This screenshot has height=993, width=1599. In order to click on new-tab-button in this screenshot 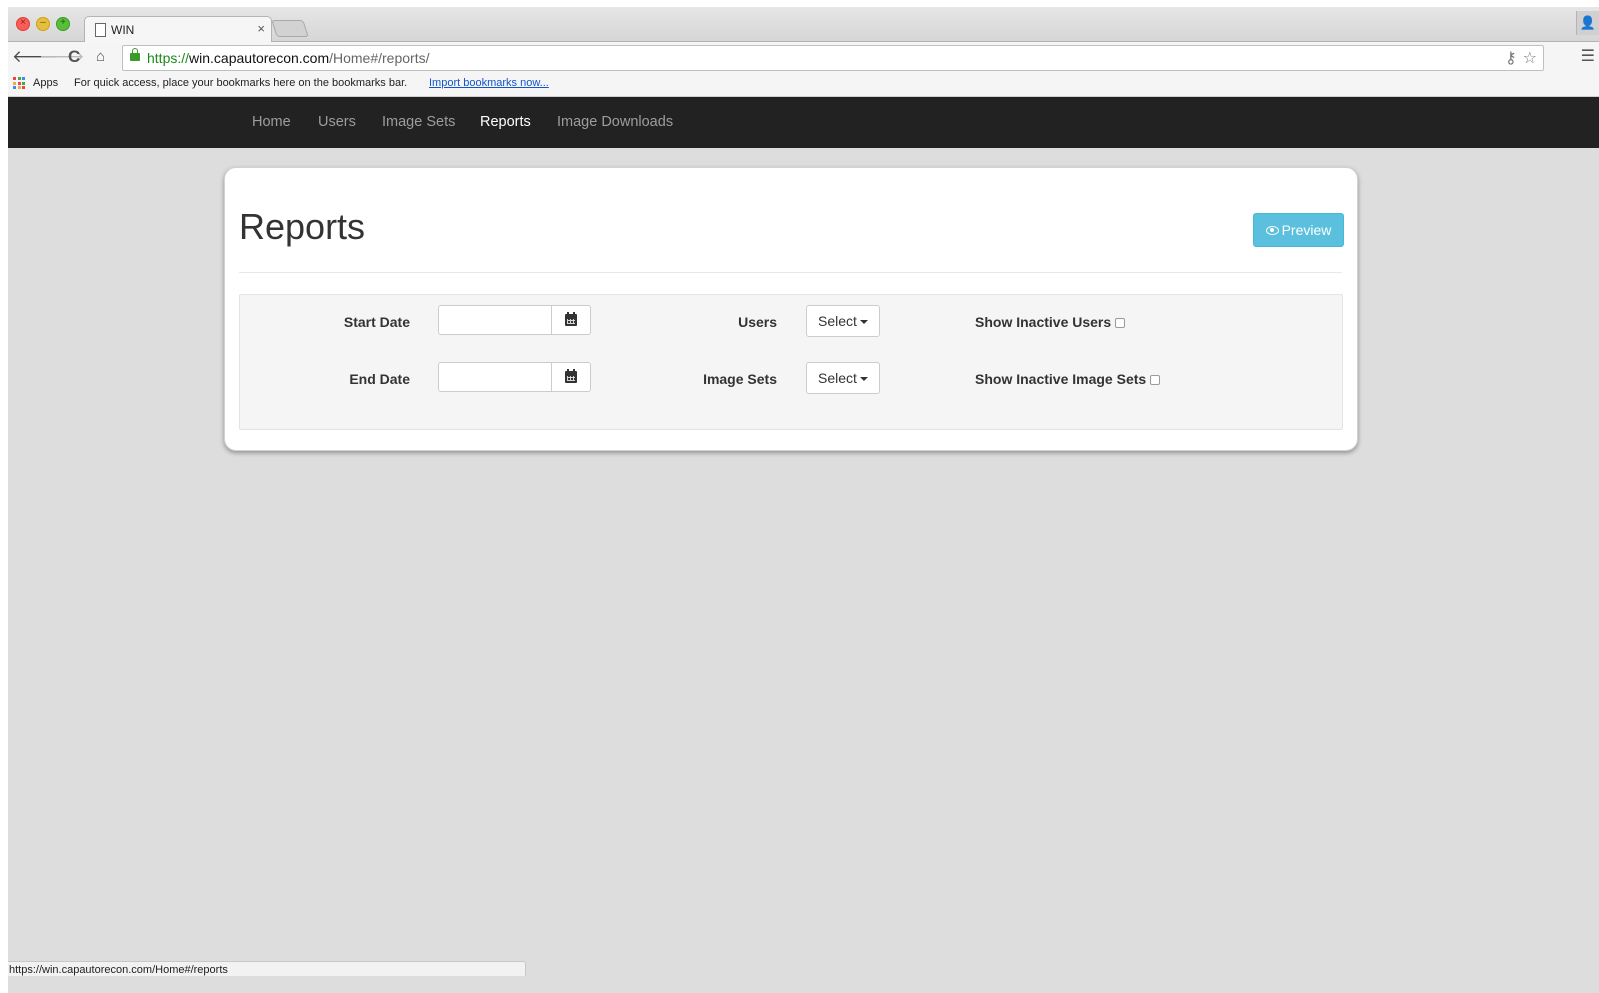, I will do `click(290, 28)`.